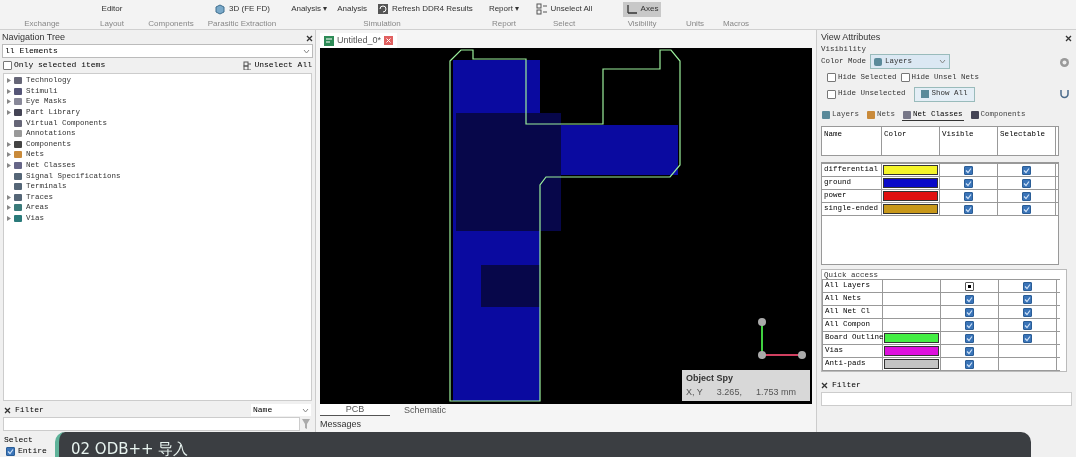 The height and width of the screenshot is (457, 1076). I want to click on group-label: Report, so click(504, 23).